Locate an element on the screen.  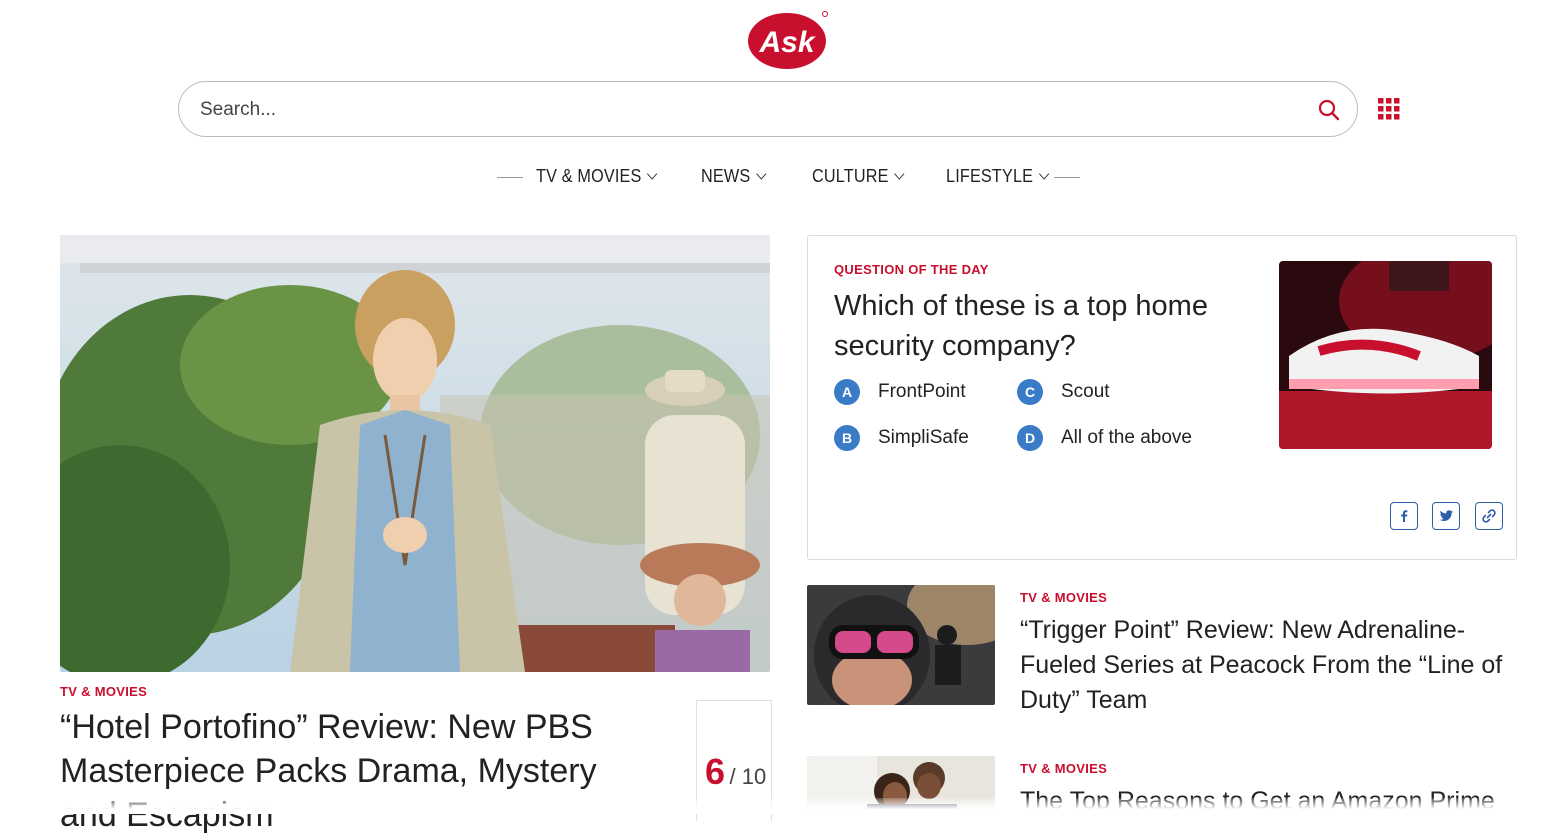
nav-item-tv-movies: TV & MOVIES is located at coordinates (597, 176).